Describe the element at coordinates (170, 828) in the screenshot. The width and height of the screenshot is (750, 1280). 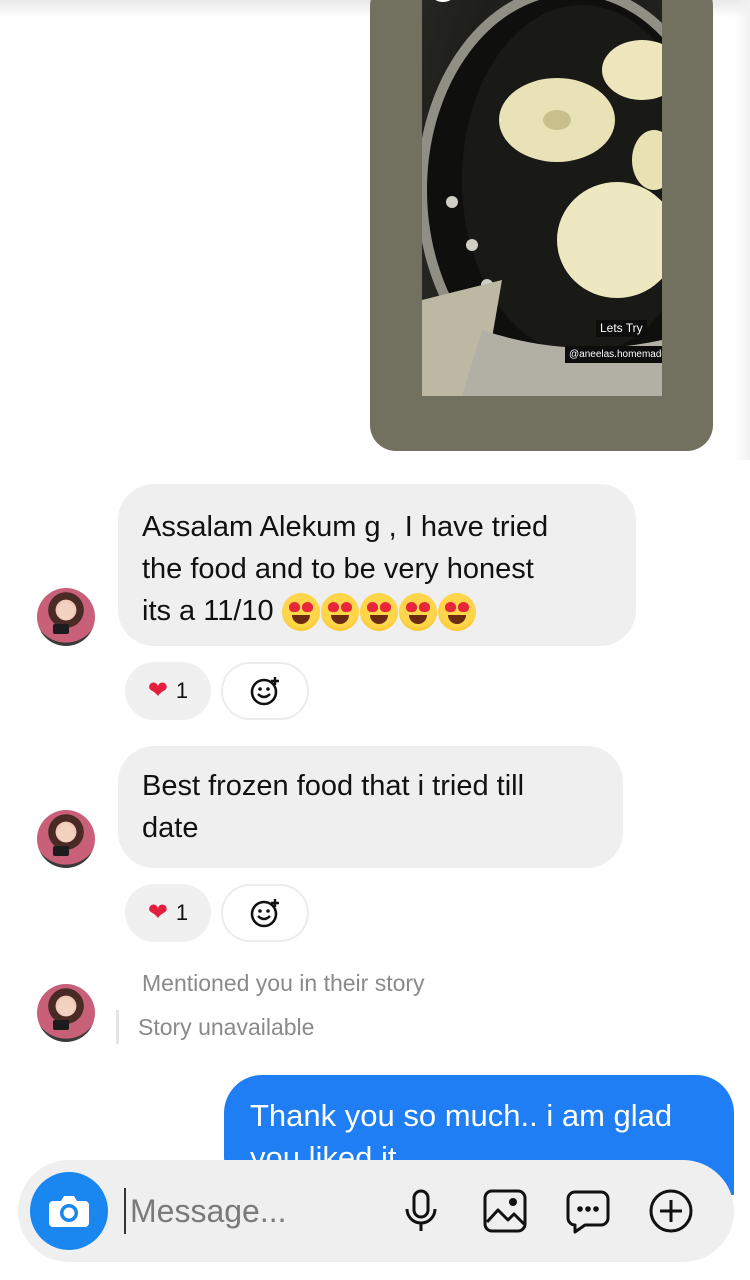
I see `message-line: date` at that location.